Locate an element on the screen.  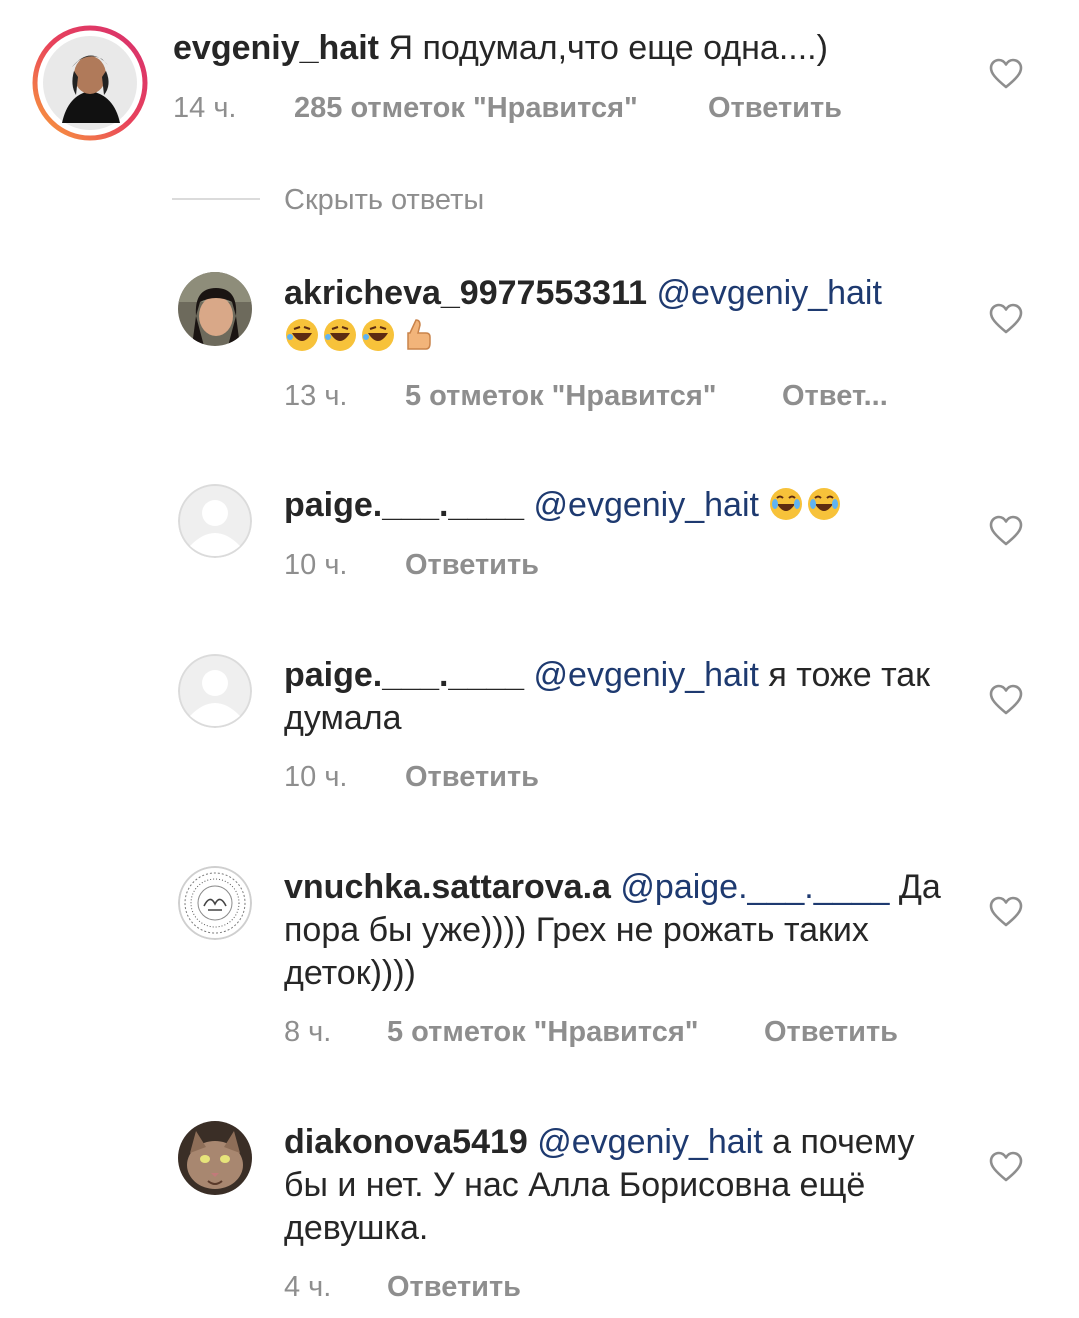
comment-meta: 14 ч. 285 отметок "Нравится" Ответить is located at coordinates (533, 108).